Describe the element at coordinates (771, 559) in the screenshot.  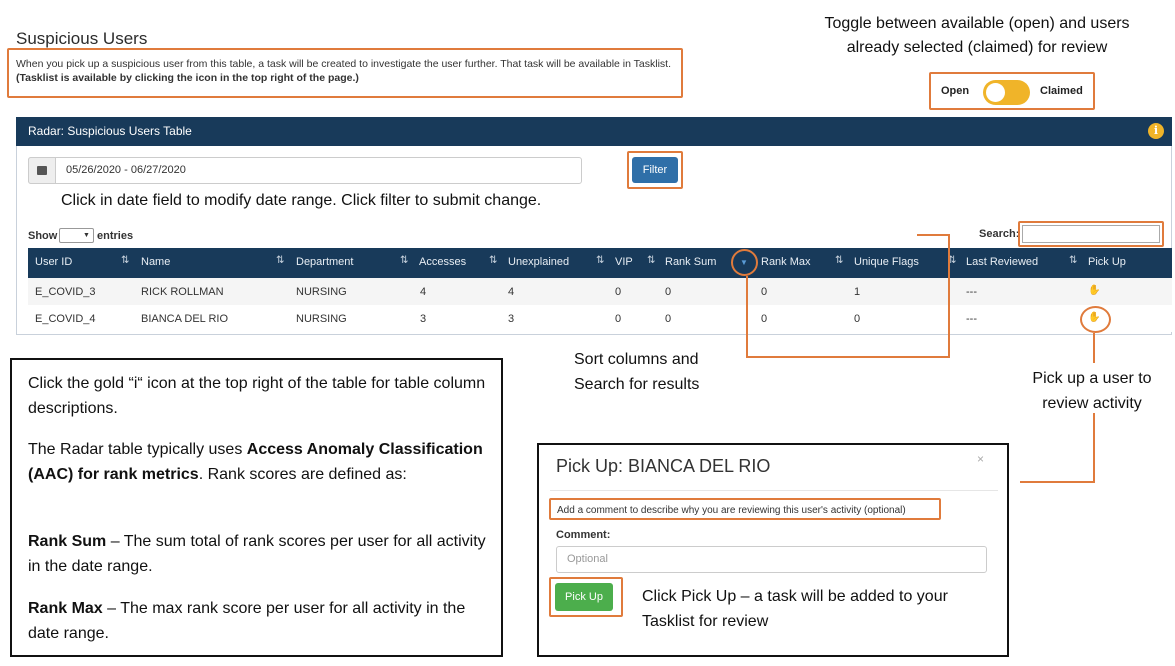
I see `comment-input` at that location.